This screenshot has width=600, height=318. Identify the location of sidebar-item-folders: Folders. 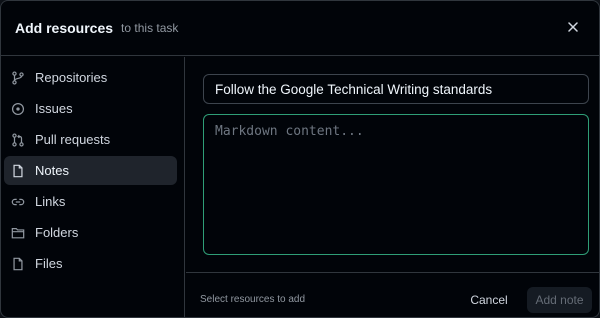
(90, 232).